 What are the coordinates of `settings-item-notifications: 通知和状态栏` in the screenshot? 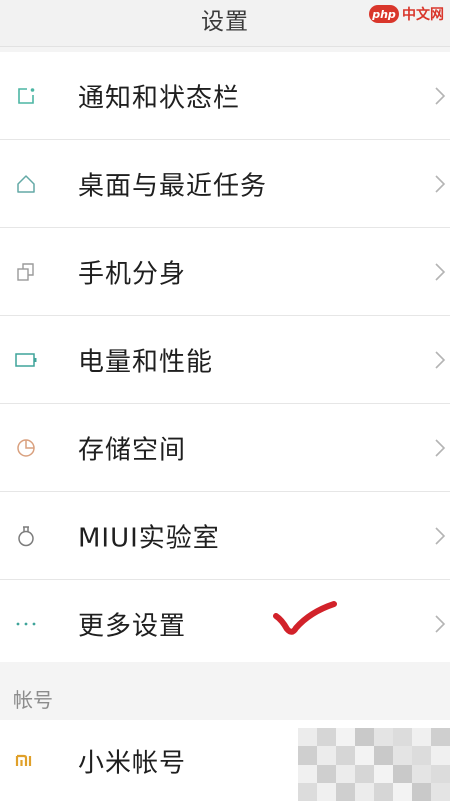 It's located at (225, 96).